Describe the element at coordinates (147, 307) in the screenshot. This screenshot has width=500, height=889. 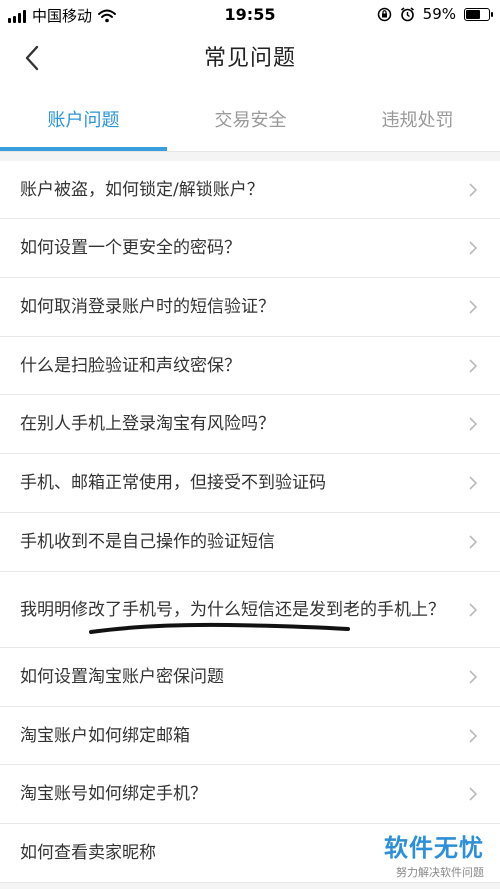
I see `faq-item-label: 如何取消登录账户时的短信验证？` at that location.